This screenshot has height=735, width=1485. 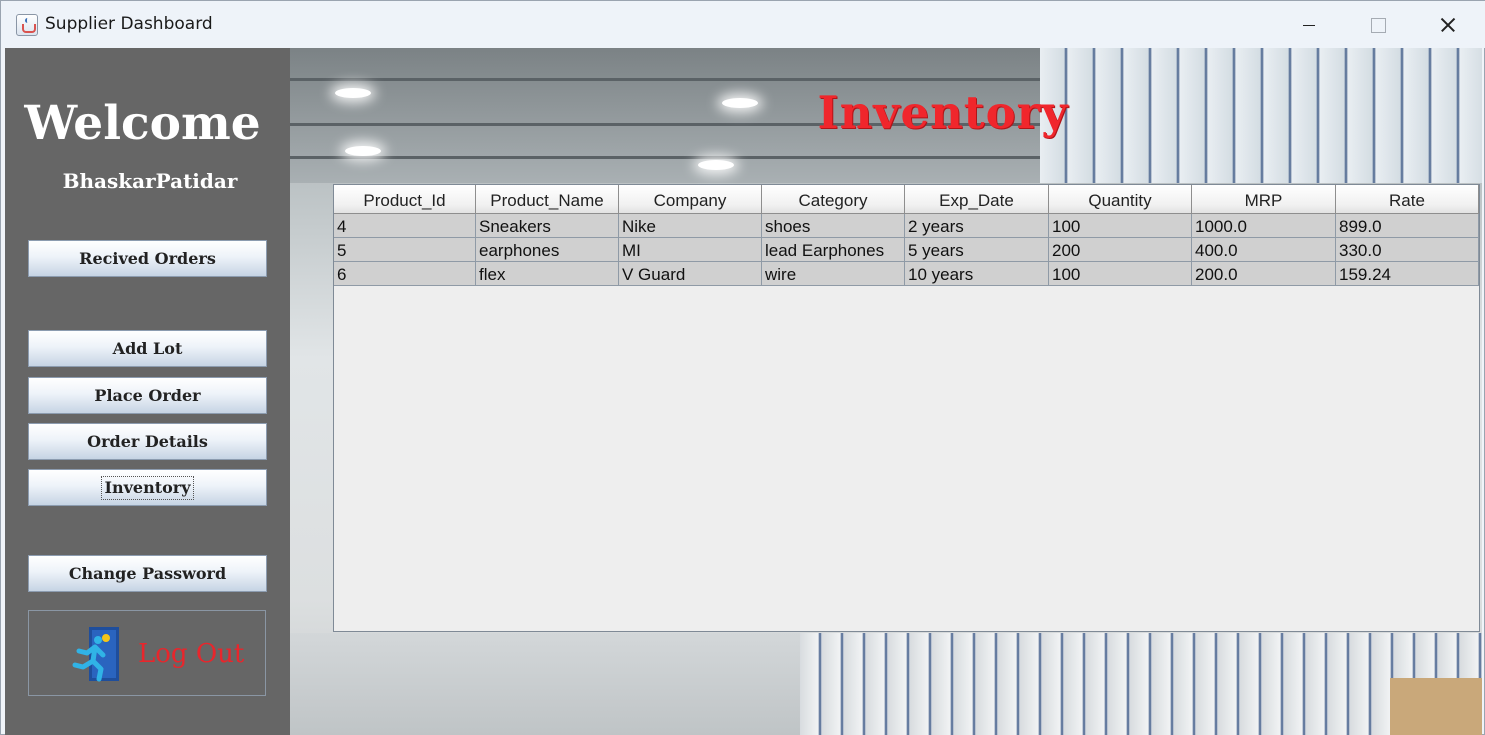 I want to click on table-cell: 899.0, so click(x=1407, y=225).